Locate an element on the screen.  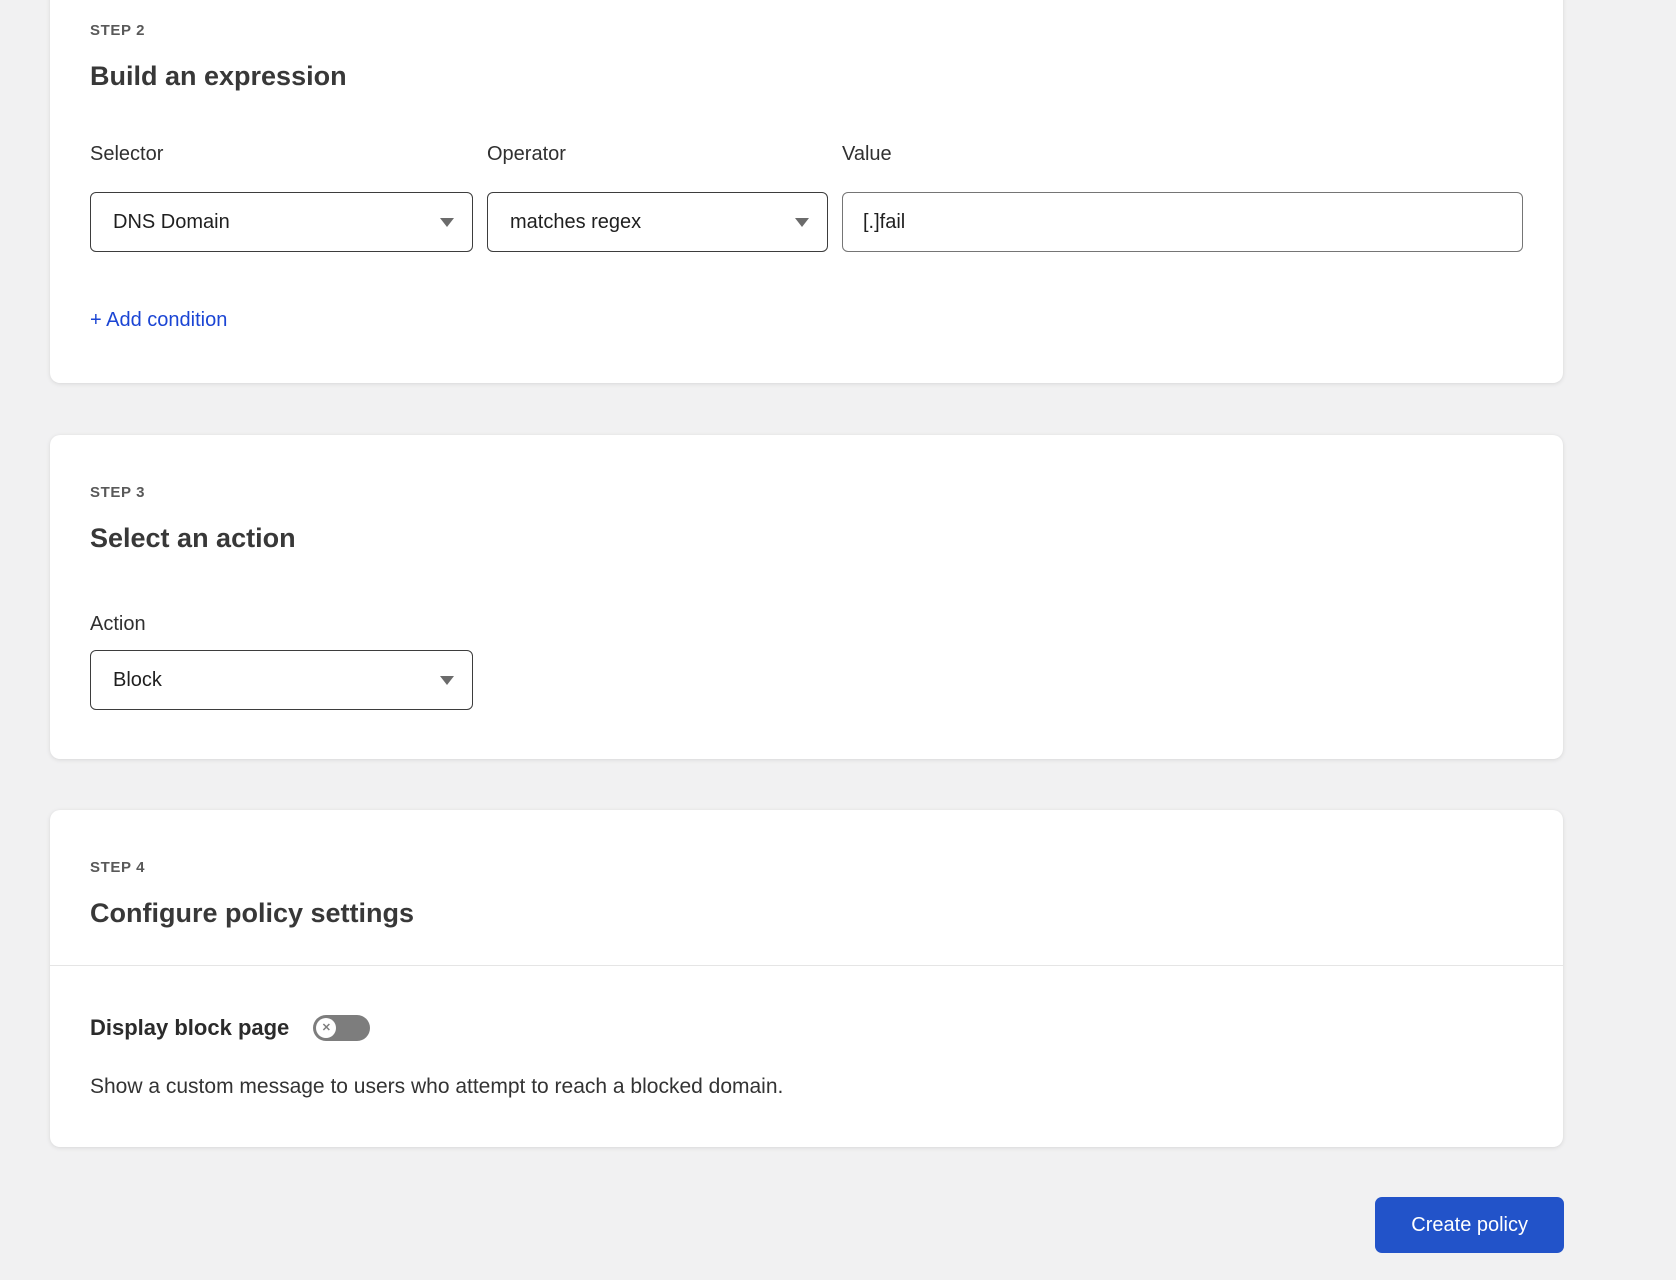
value-input-wrap is located at coordinates (1182, 222).